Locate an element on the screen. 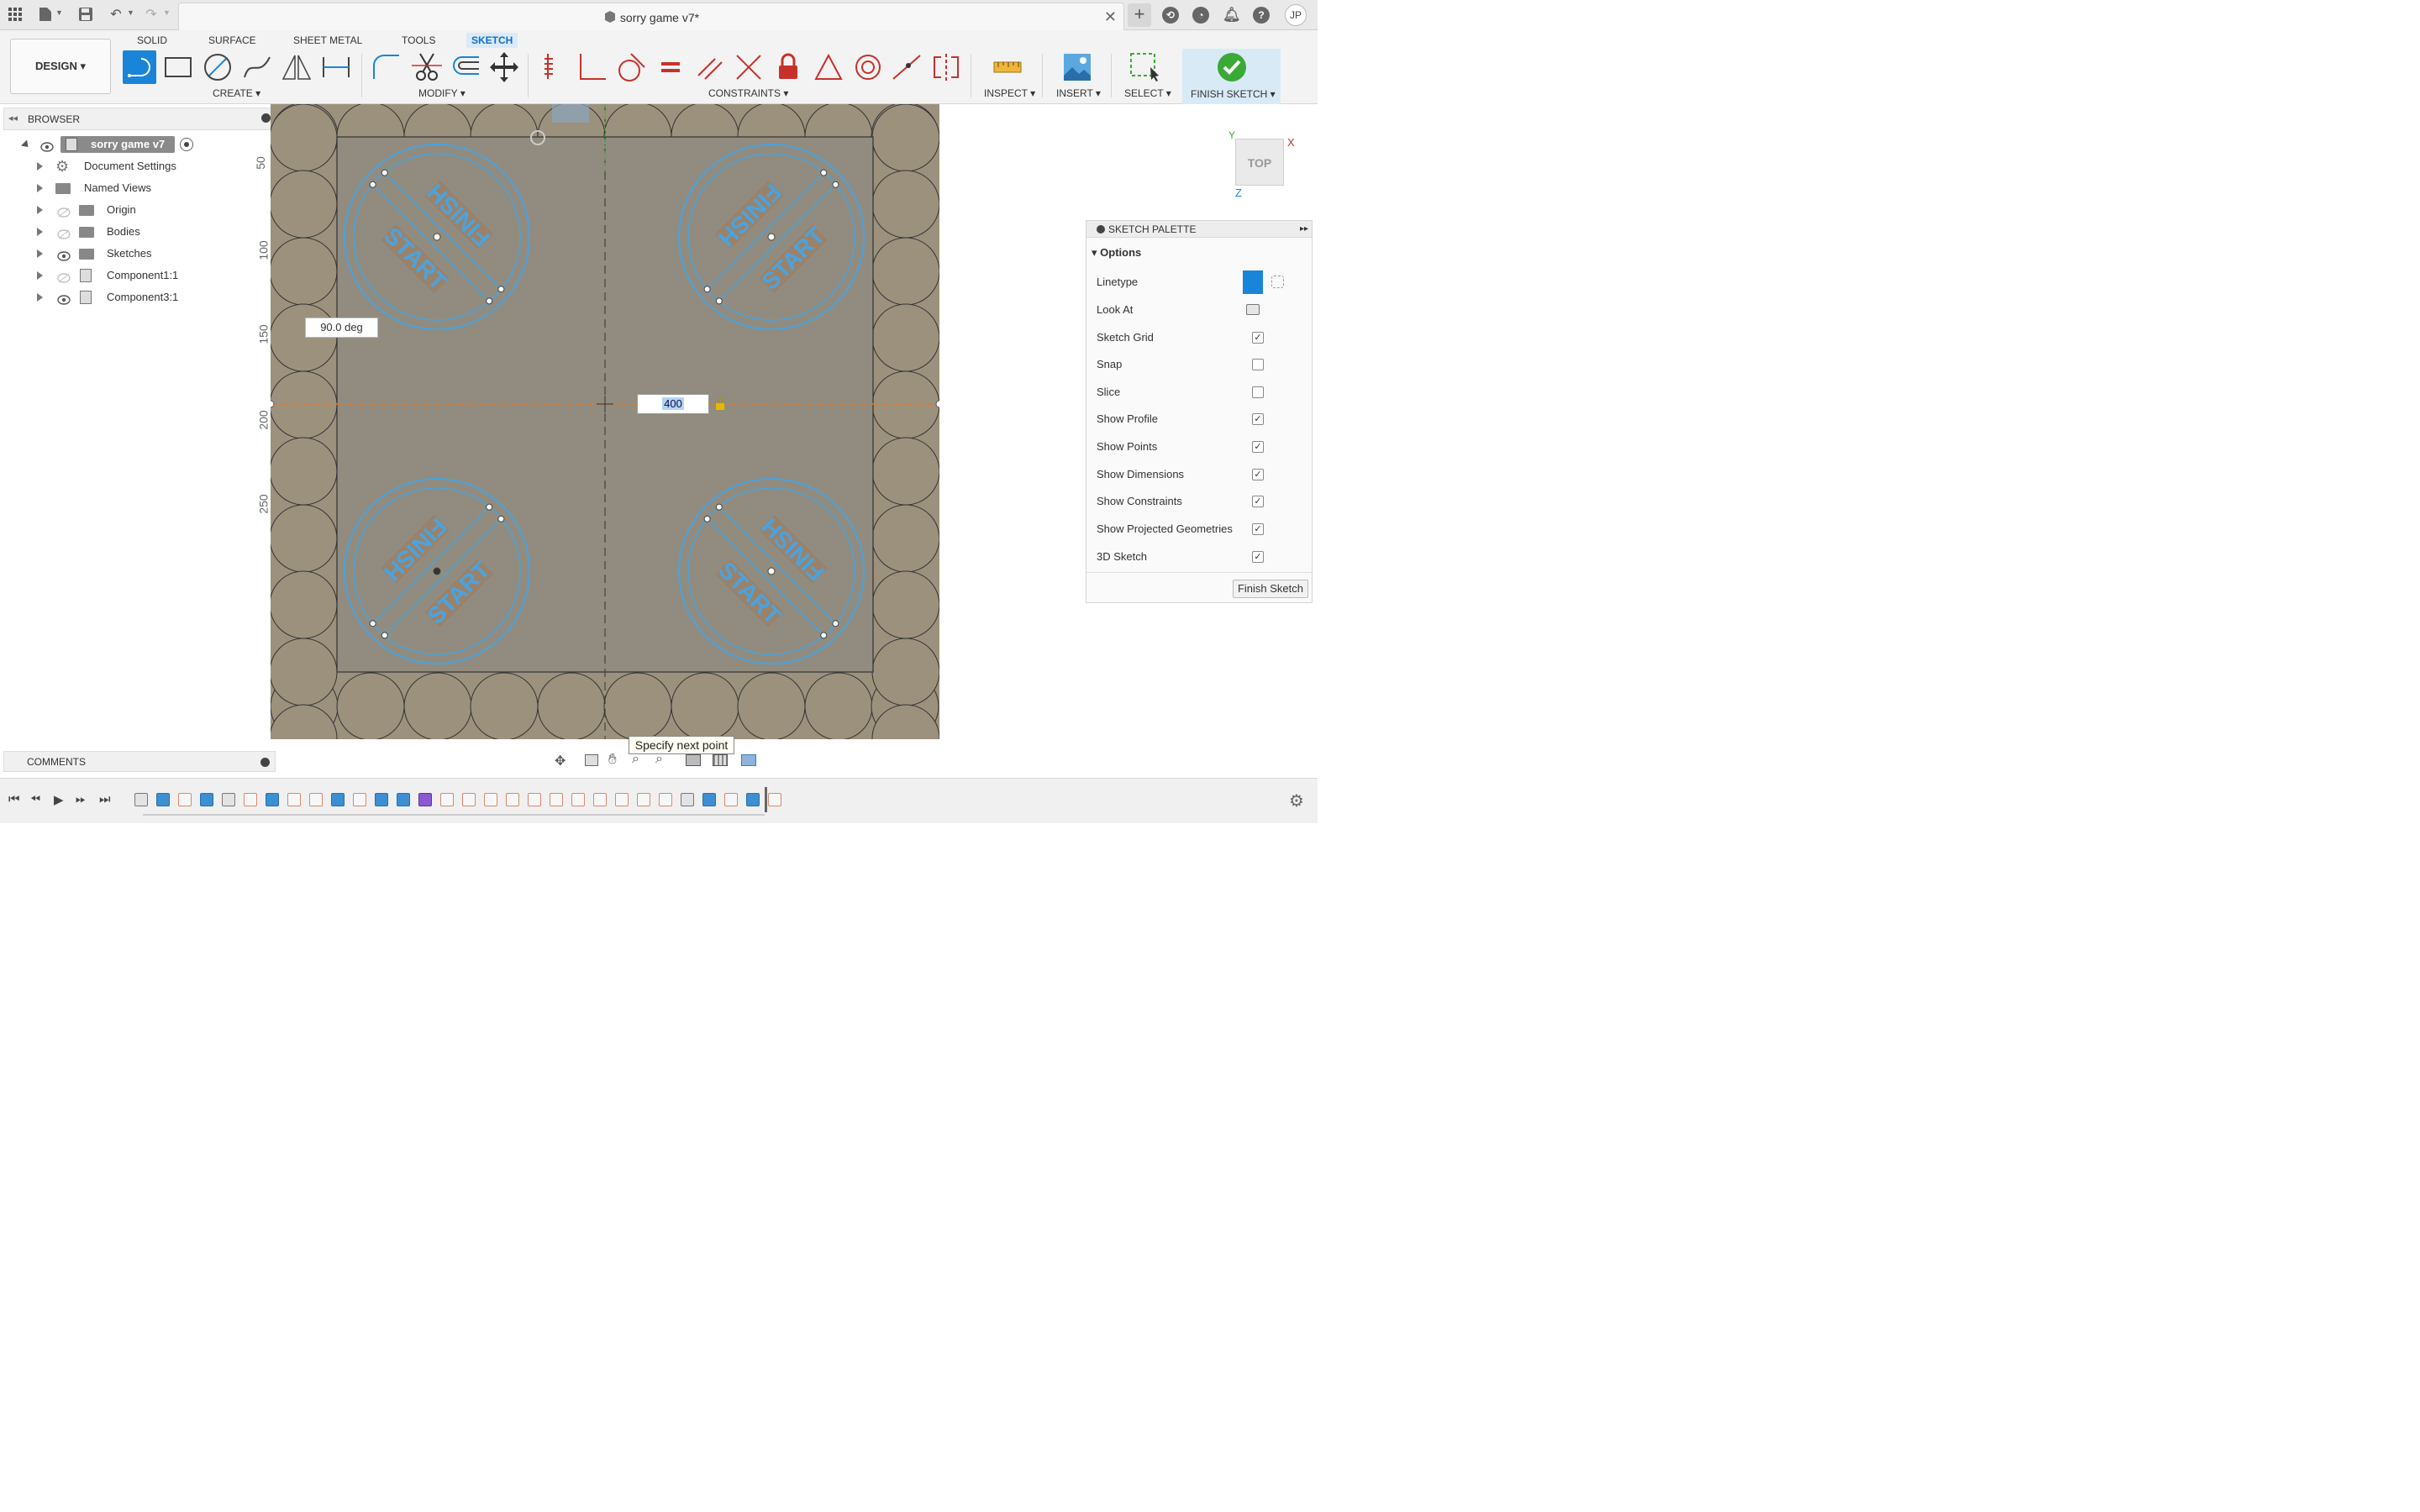 The height and width of the screenshot is (1512, 2420). workspace-switcher-button: DESIGN ▾ is located at coordinates (60, 66).